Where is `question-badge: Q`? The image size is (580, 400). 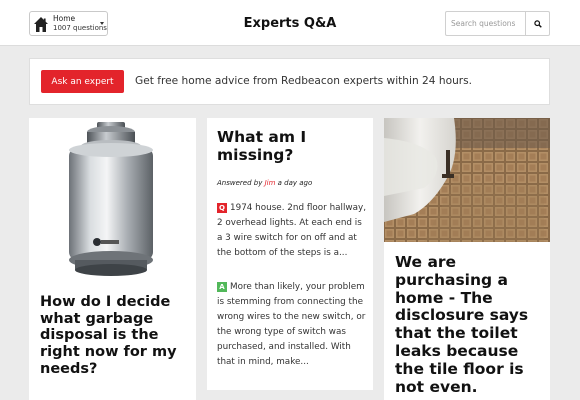 question-badge: Q is located at coordinates (222, 208).